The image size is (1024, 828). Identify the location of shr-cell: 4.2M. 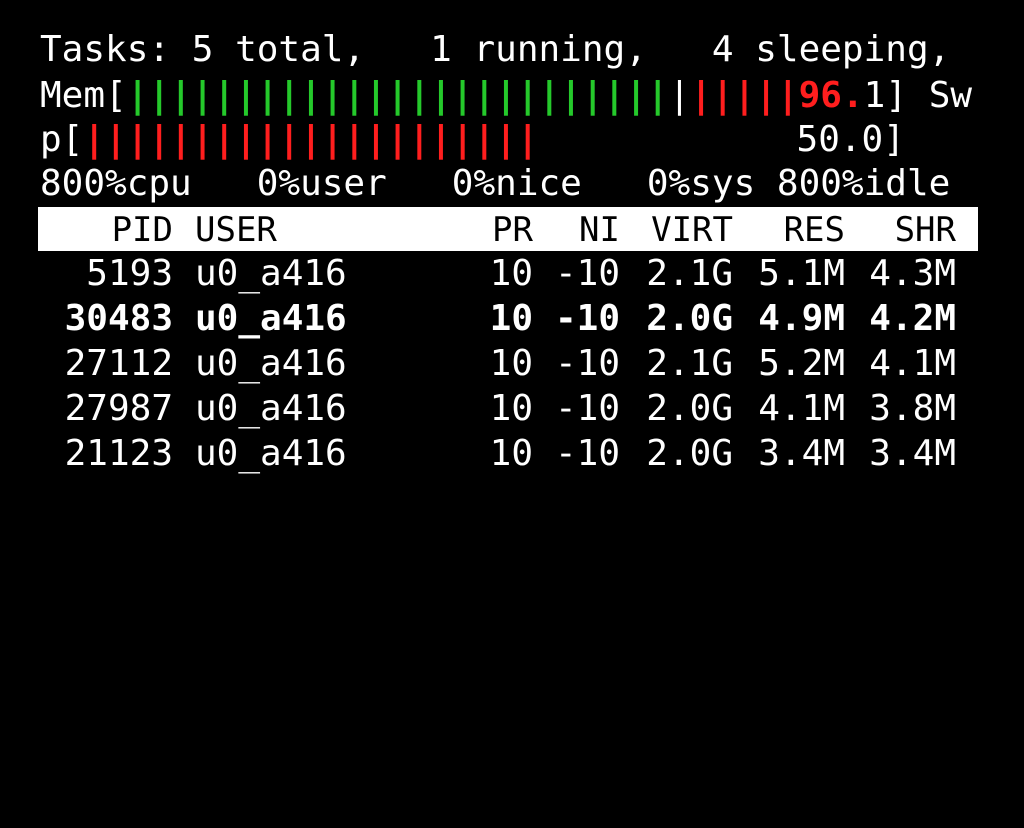
(912, 318).